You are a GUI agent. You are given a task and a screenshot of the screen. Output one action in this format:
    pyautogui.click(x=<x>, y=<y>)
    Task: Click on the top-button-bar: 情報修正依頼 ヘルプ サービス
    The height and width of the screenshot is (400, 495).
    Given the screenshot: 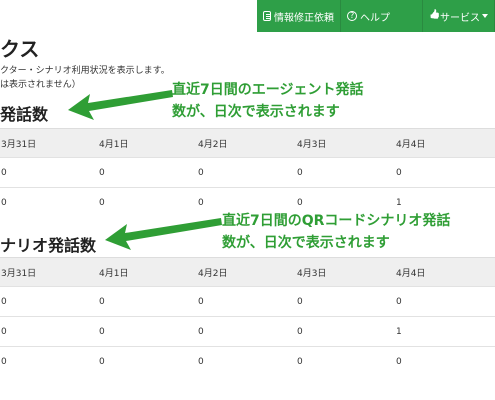 What is the action you would take?
    pyautogui.click(x=376, y=16)
    